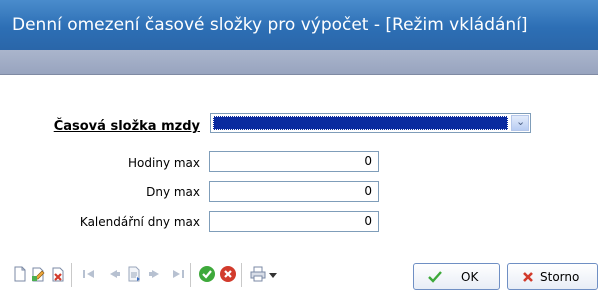  What do you see at coordinates (207, 274) in the screenshot?
I see `confirm-icon` at bounding box center [207, 274].